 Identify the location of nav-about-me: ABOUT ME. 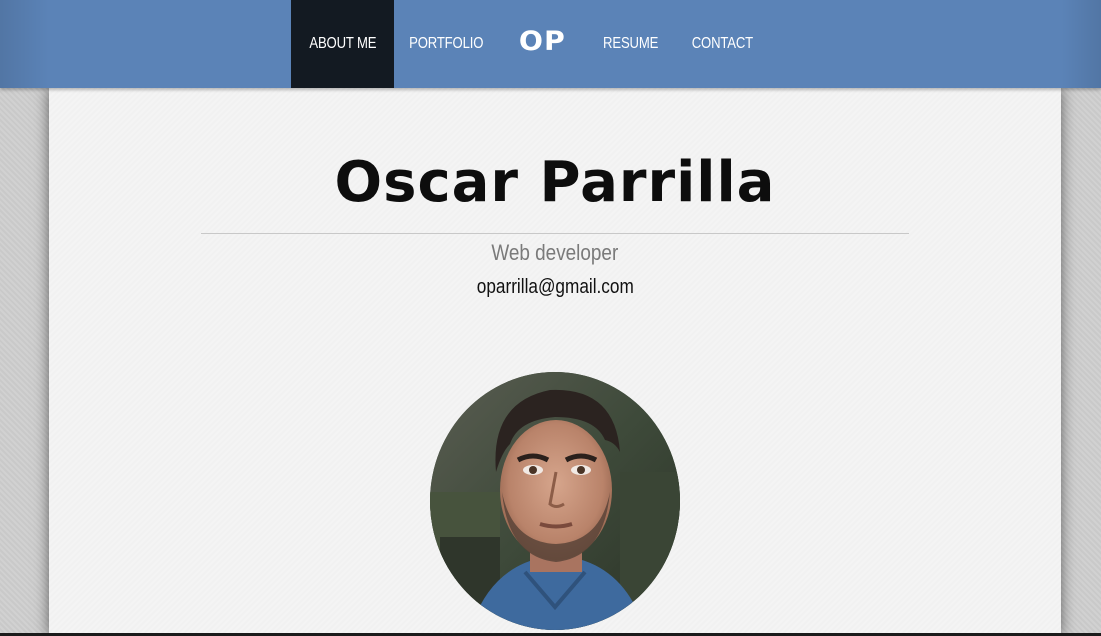
(342, 44).